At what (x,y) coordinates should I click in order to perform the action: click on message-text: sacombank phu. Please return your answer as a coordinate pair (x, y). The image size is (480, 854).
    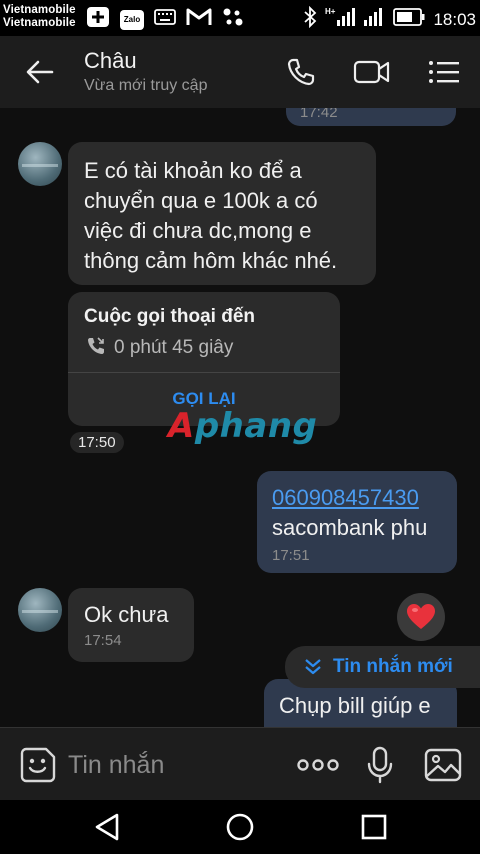
    Looking at the image, I should click on (350, 527).